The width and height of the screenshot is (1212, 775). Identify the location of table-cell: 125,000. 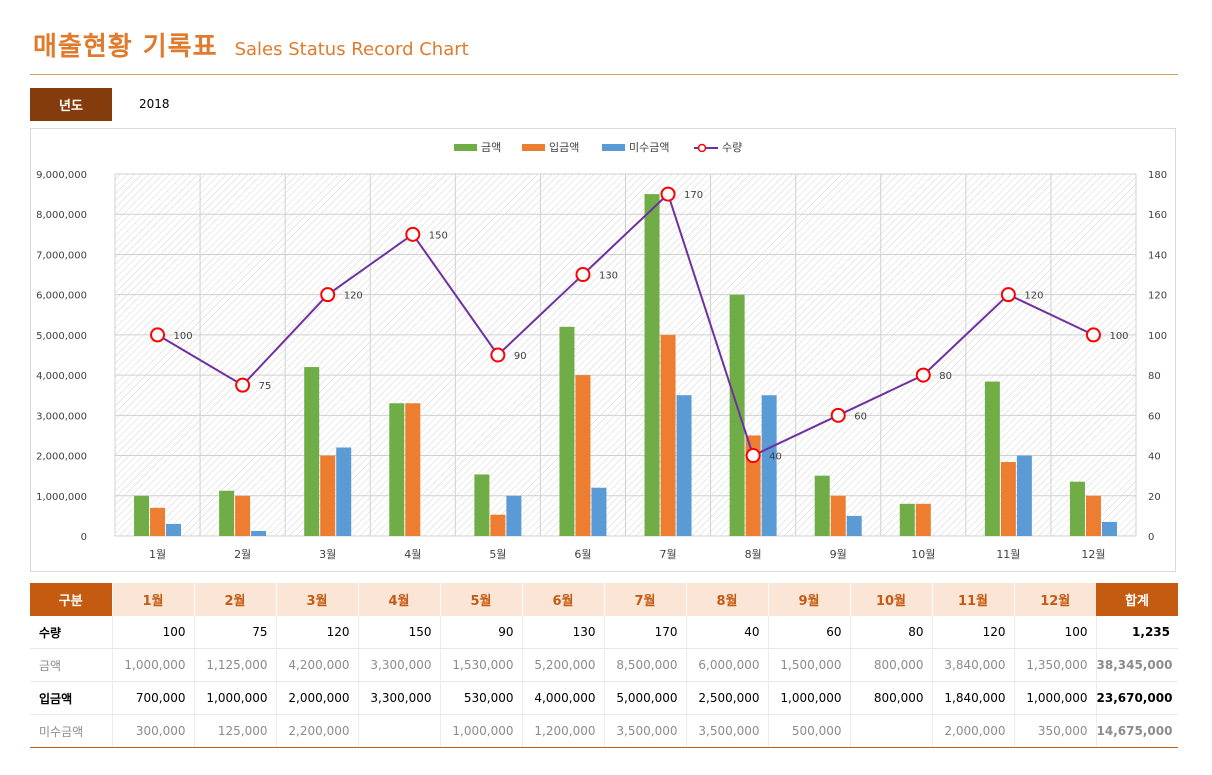
(234, 731).